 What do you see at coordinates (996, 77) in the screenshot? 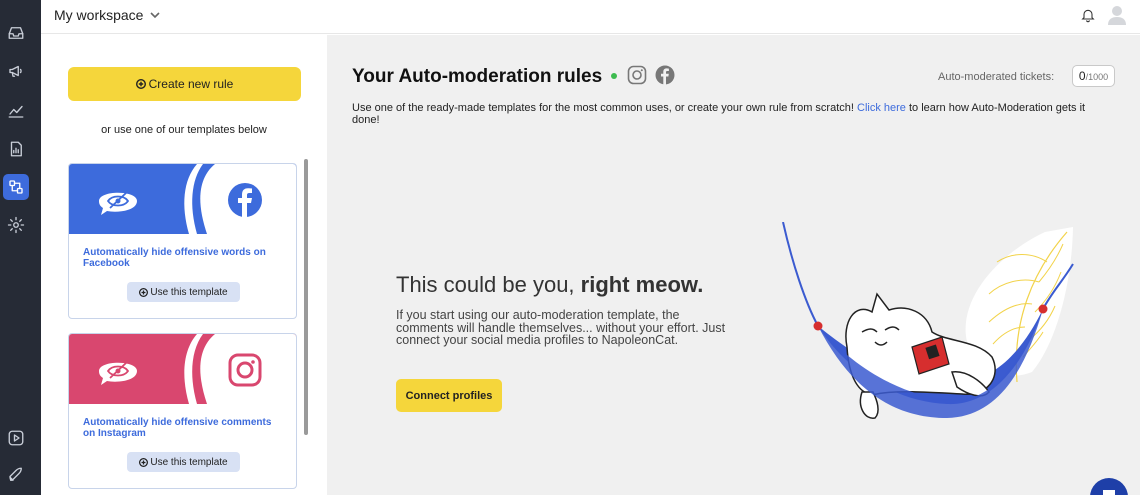
I see `tickets-label: Auto-moderated tickets:` at bounding box center [996, 77].